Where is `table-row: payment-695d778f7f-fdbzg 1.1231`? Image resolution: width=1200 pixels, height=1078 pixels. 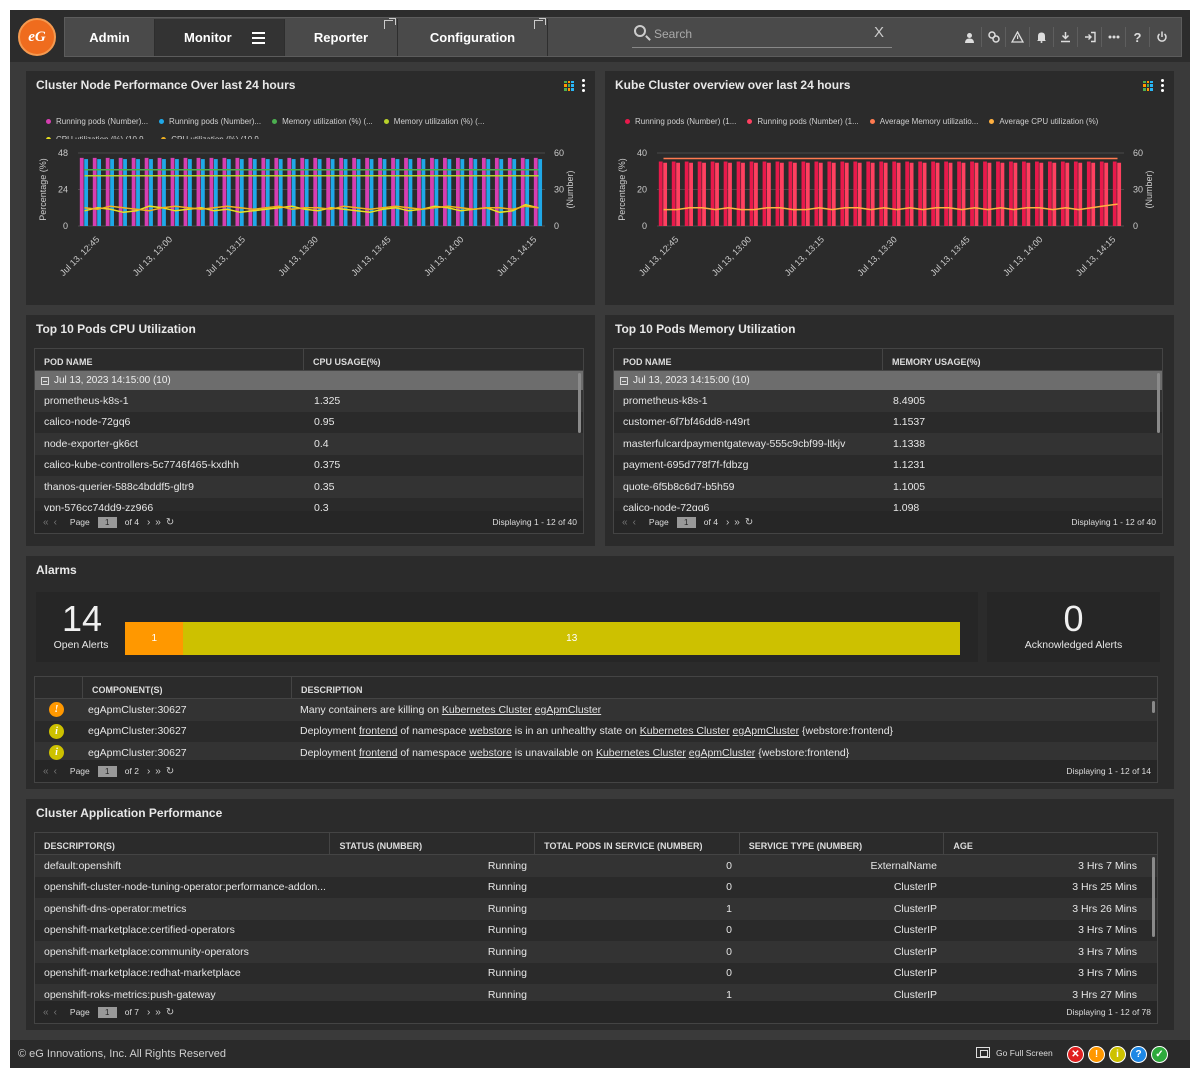
table-row: payment-695d778f7f-fdbzg 1.1231 is located at coordinates (888, 465).